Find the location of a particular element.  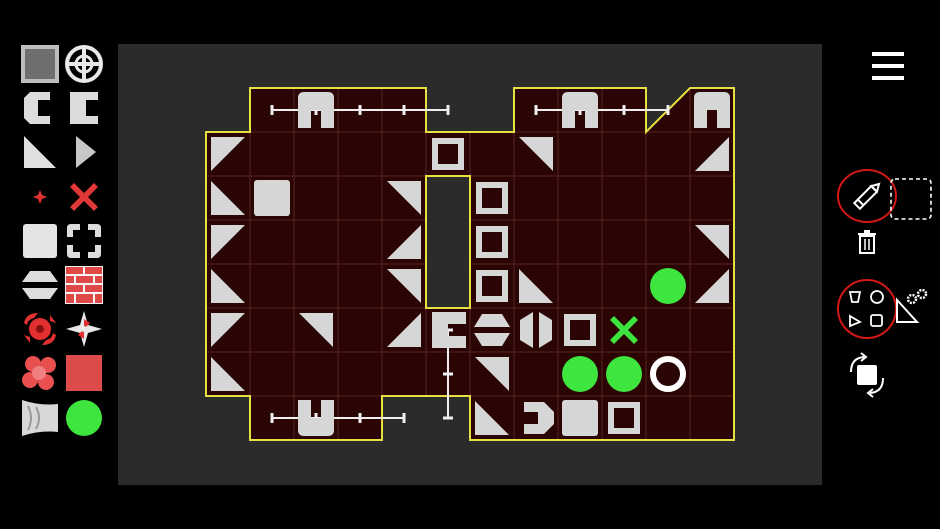

shapes-mode-button is located at coordinates (867, 309).